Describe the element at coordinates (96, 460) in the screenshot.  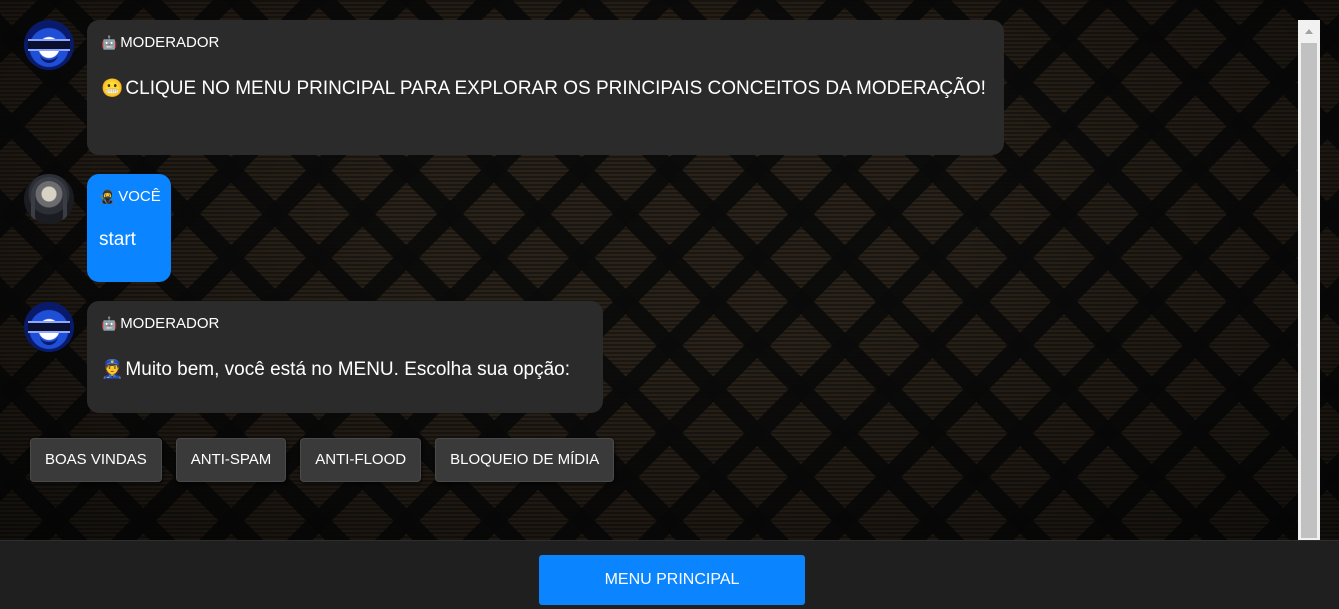
I see `option-boas-vindas-button: BOAS VINDAS` at that location.